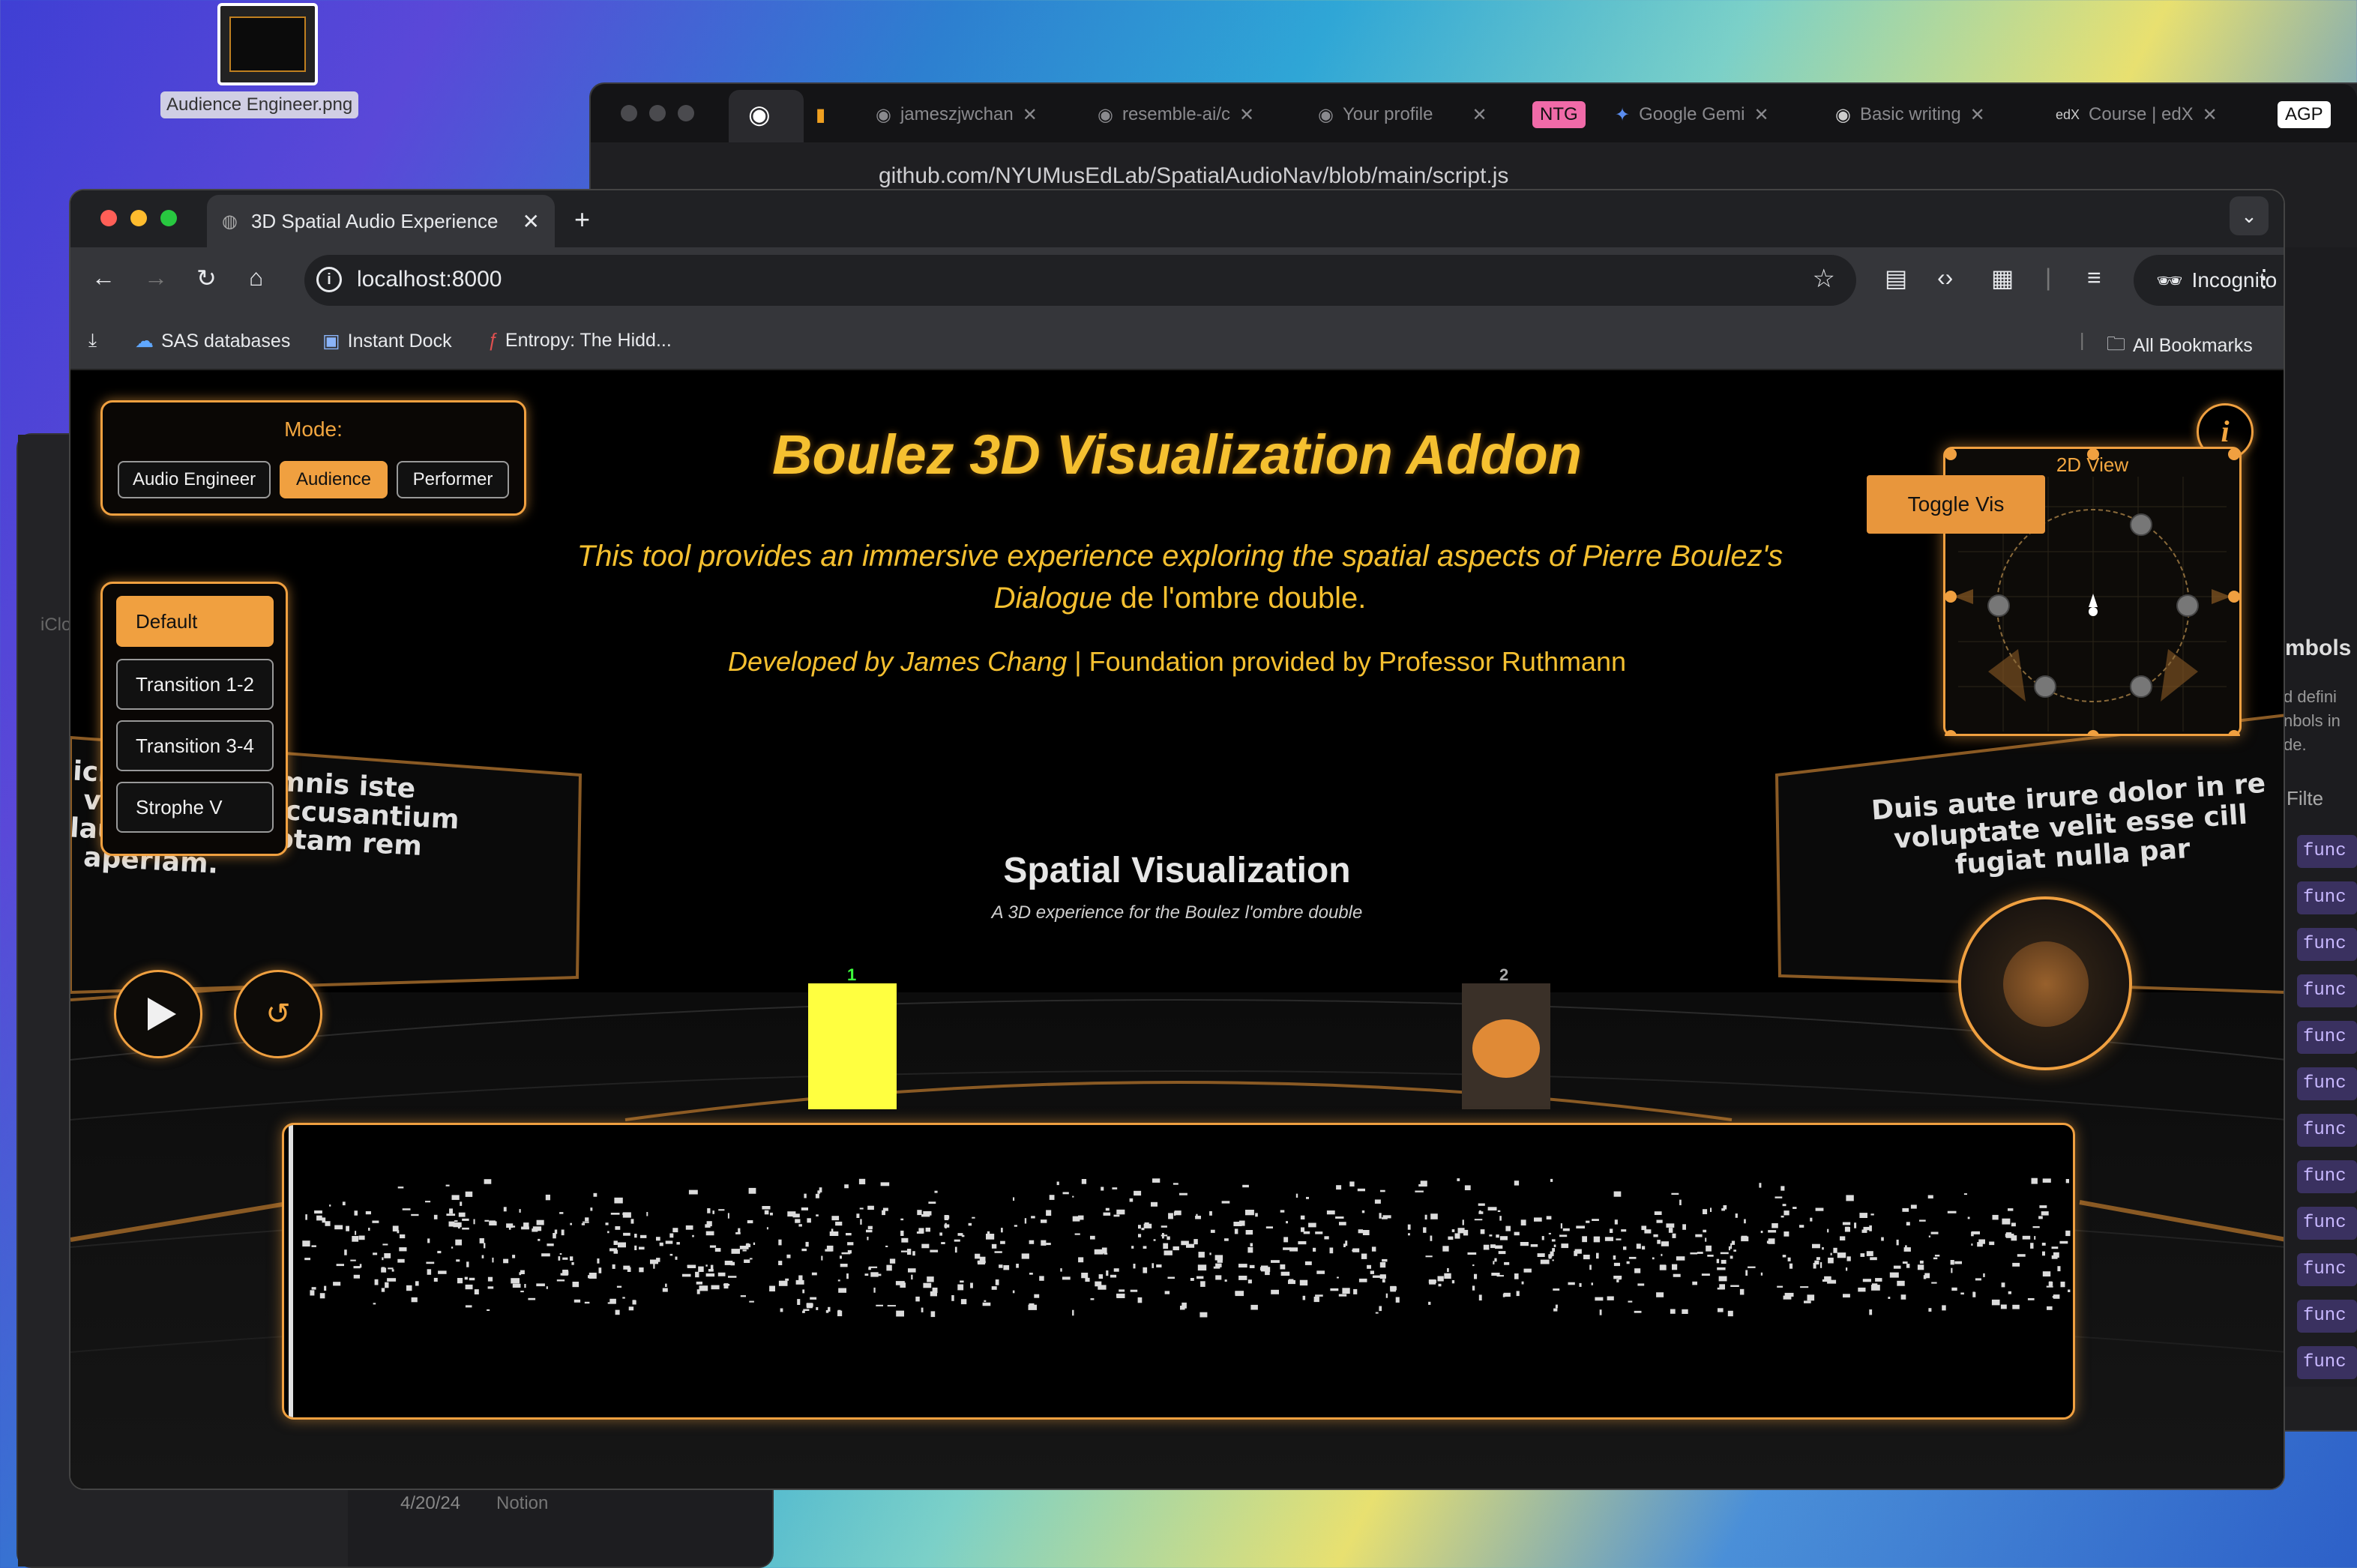 Image resolution: width=2357 pixels, height=1568 pixels. What do you see at coordinates (1896, 278) in the screenshot?
I see `reading-mode-icon: ▤` at bounding box center [1896, 278].